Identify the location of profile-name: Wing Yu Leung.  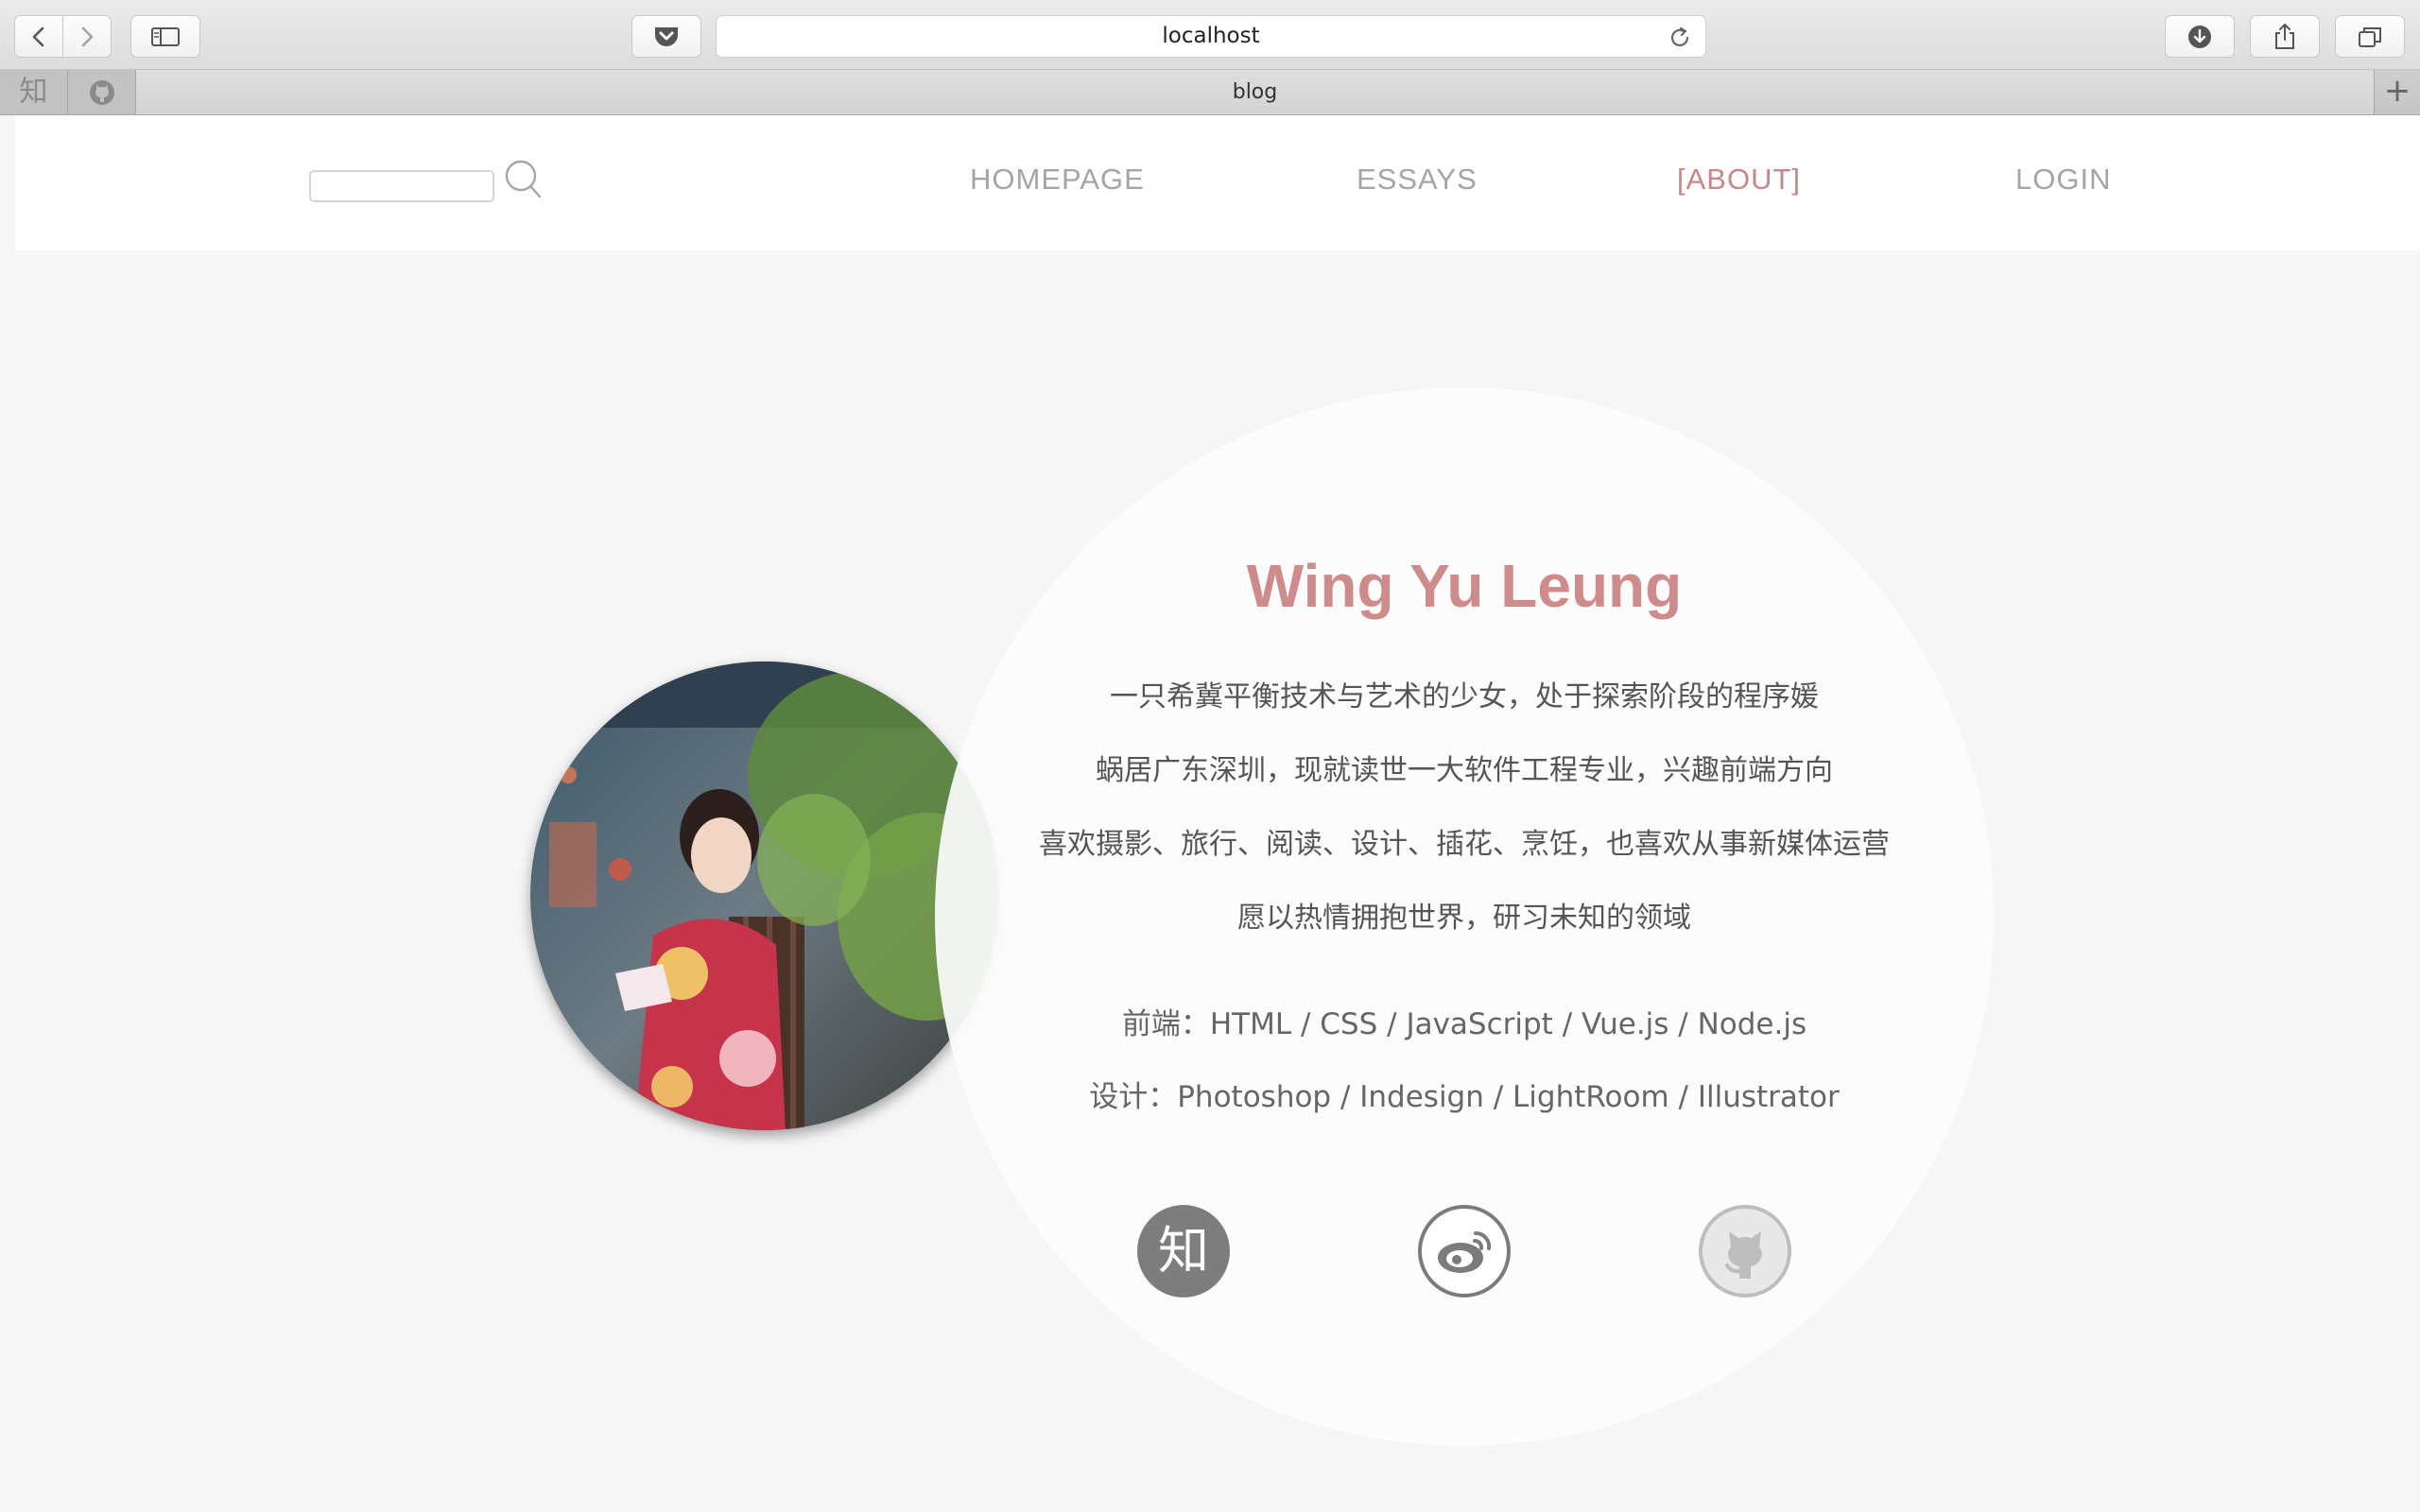
(1464, 586).